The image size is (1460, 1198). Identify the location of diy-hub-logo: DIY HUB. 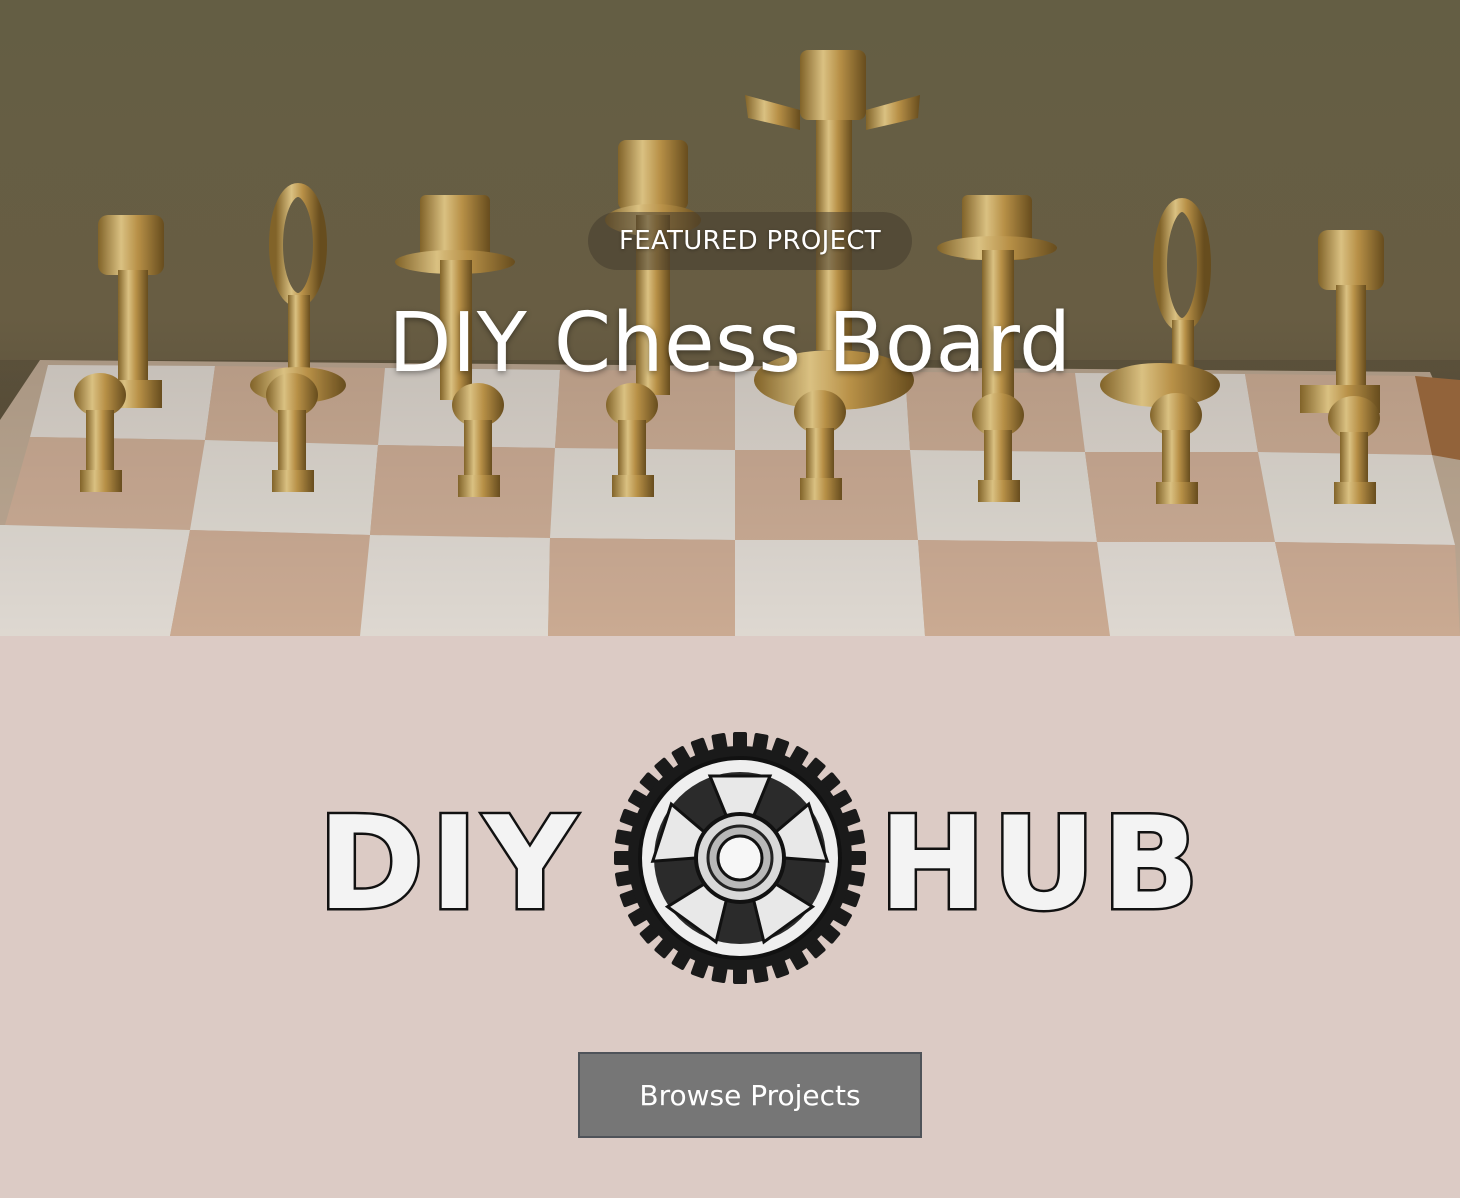
(750, 860).